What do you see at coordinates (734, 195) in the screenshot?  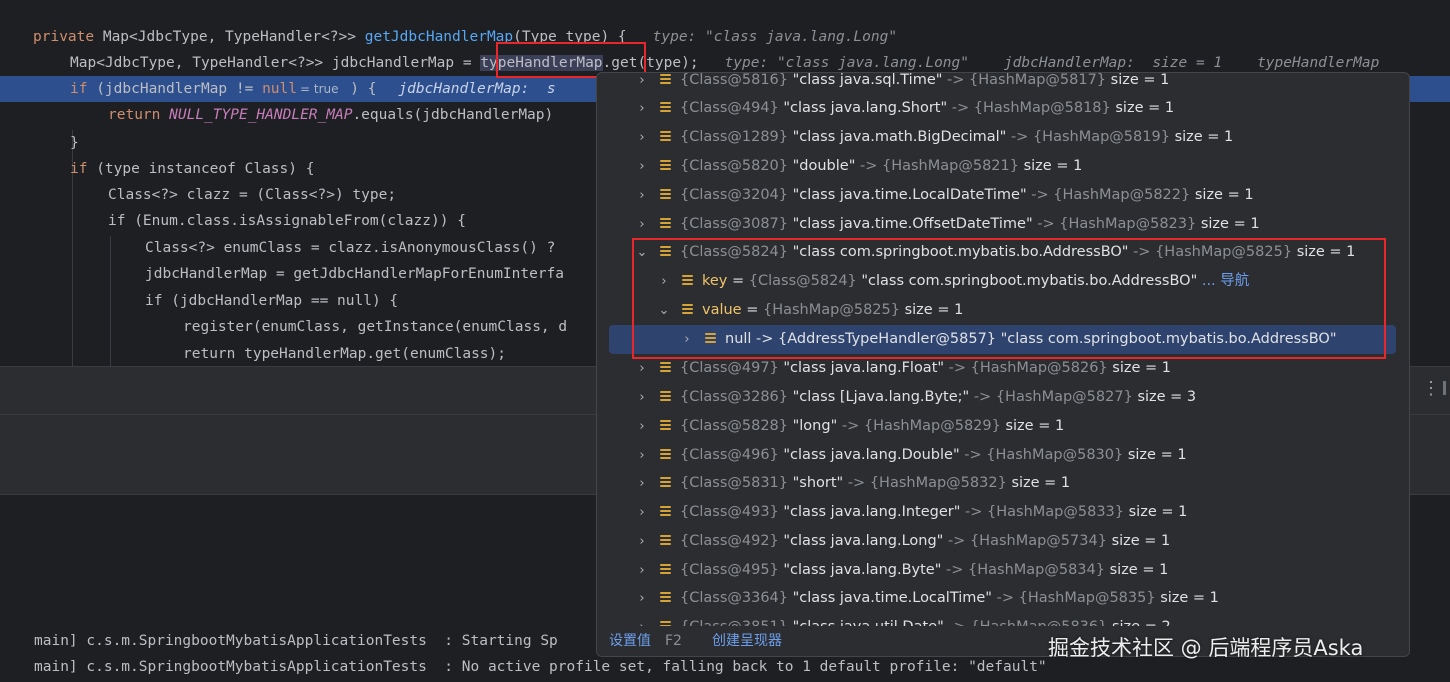 I see `object-id: {Class@3204}` at bounding box center [734, 195].